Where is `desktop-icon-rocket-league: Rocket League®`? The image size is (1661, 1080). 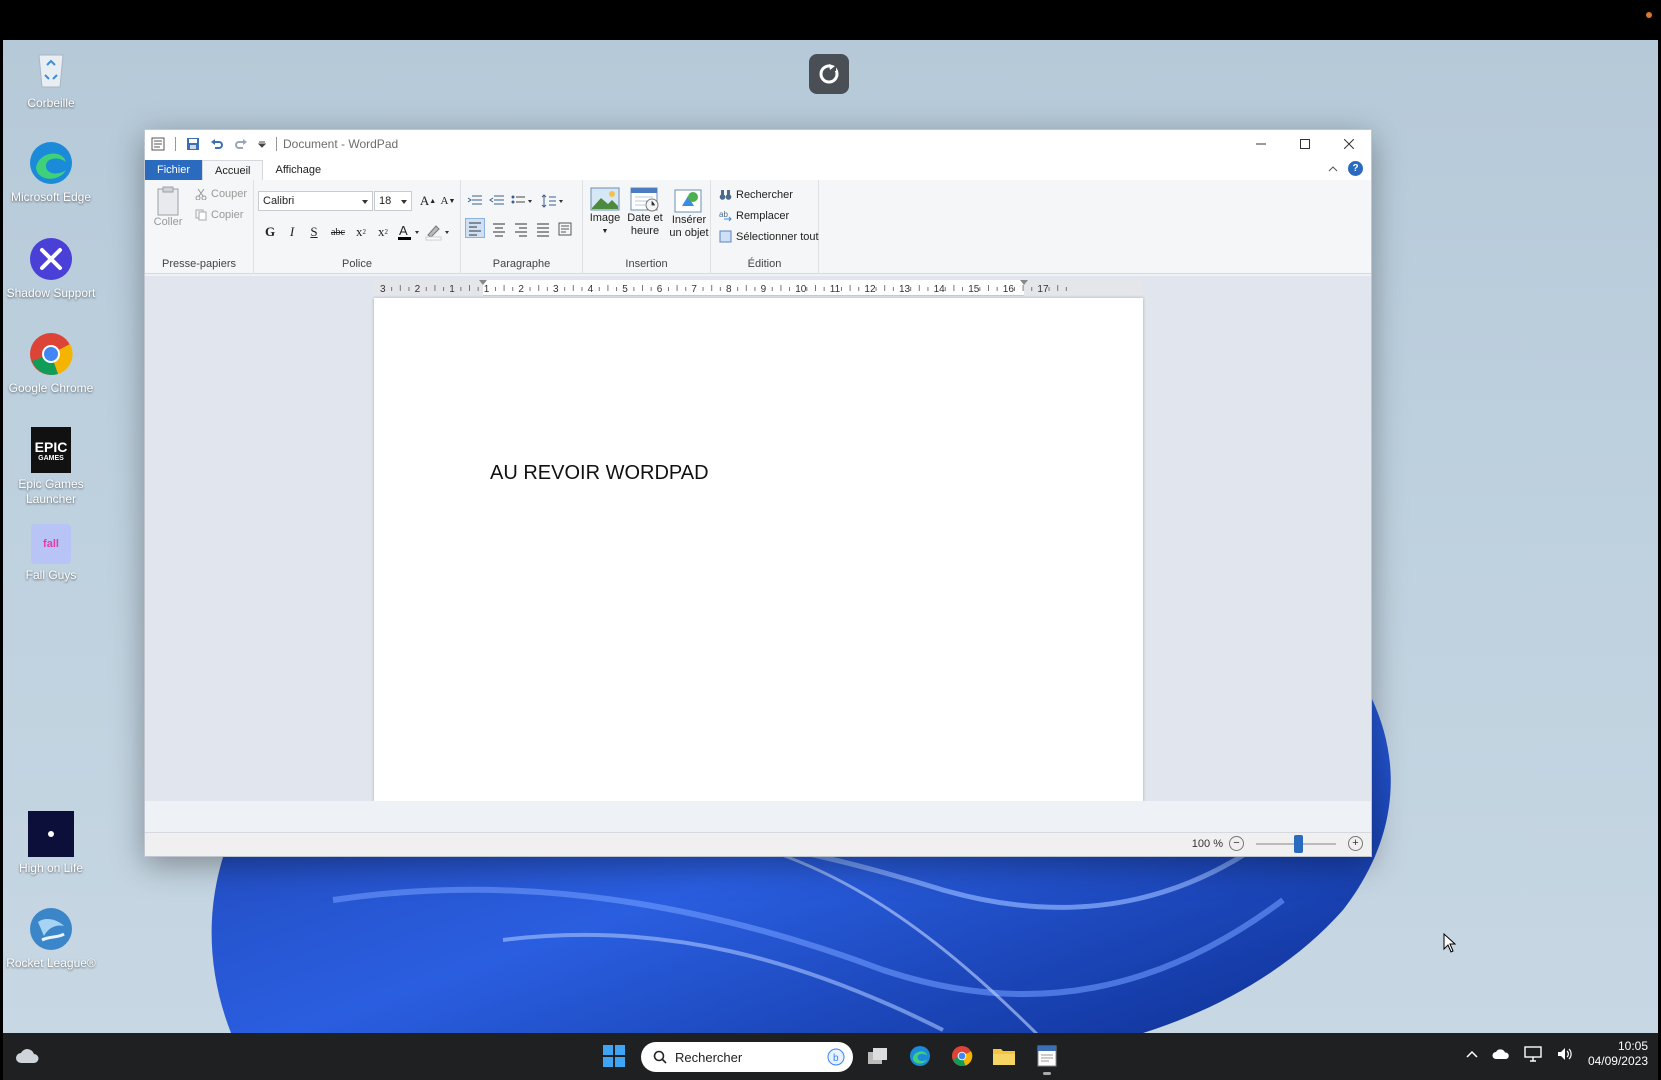 desktop-icon-rocket-league: Rocket League® is located at coordinates (51, 938).